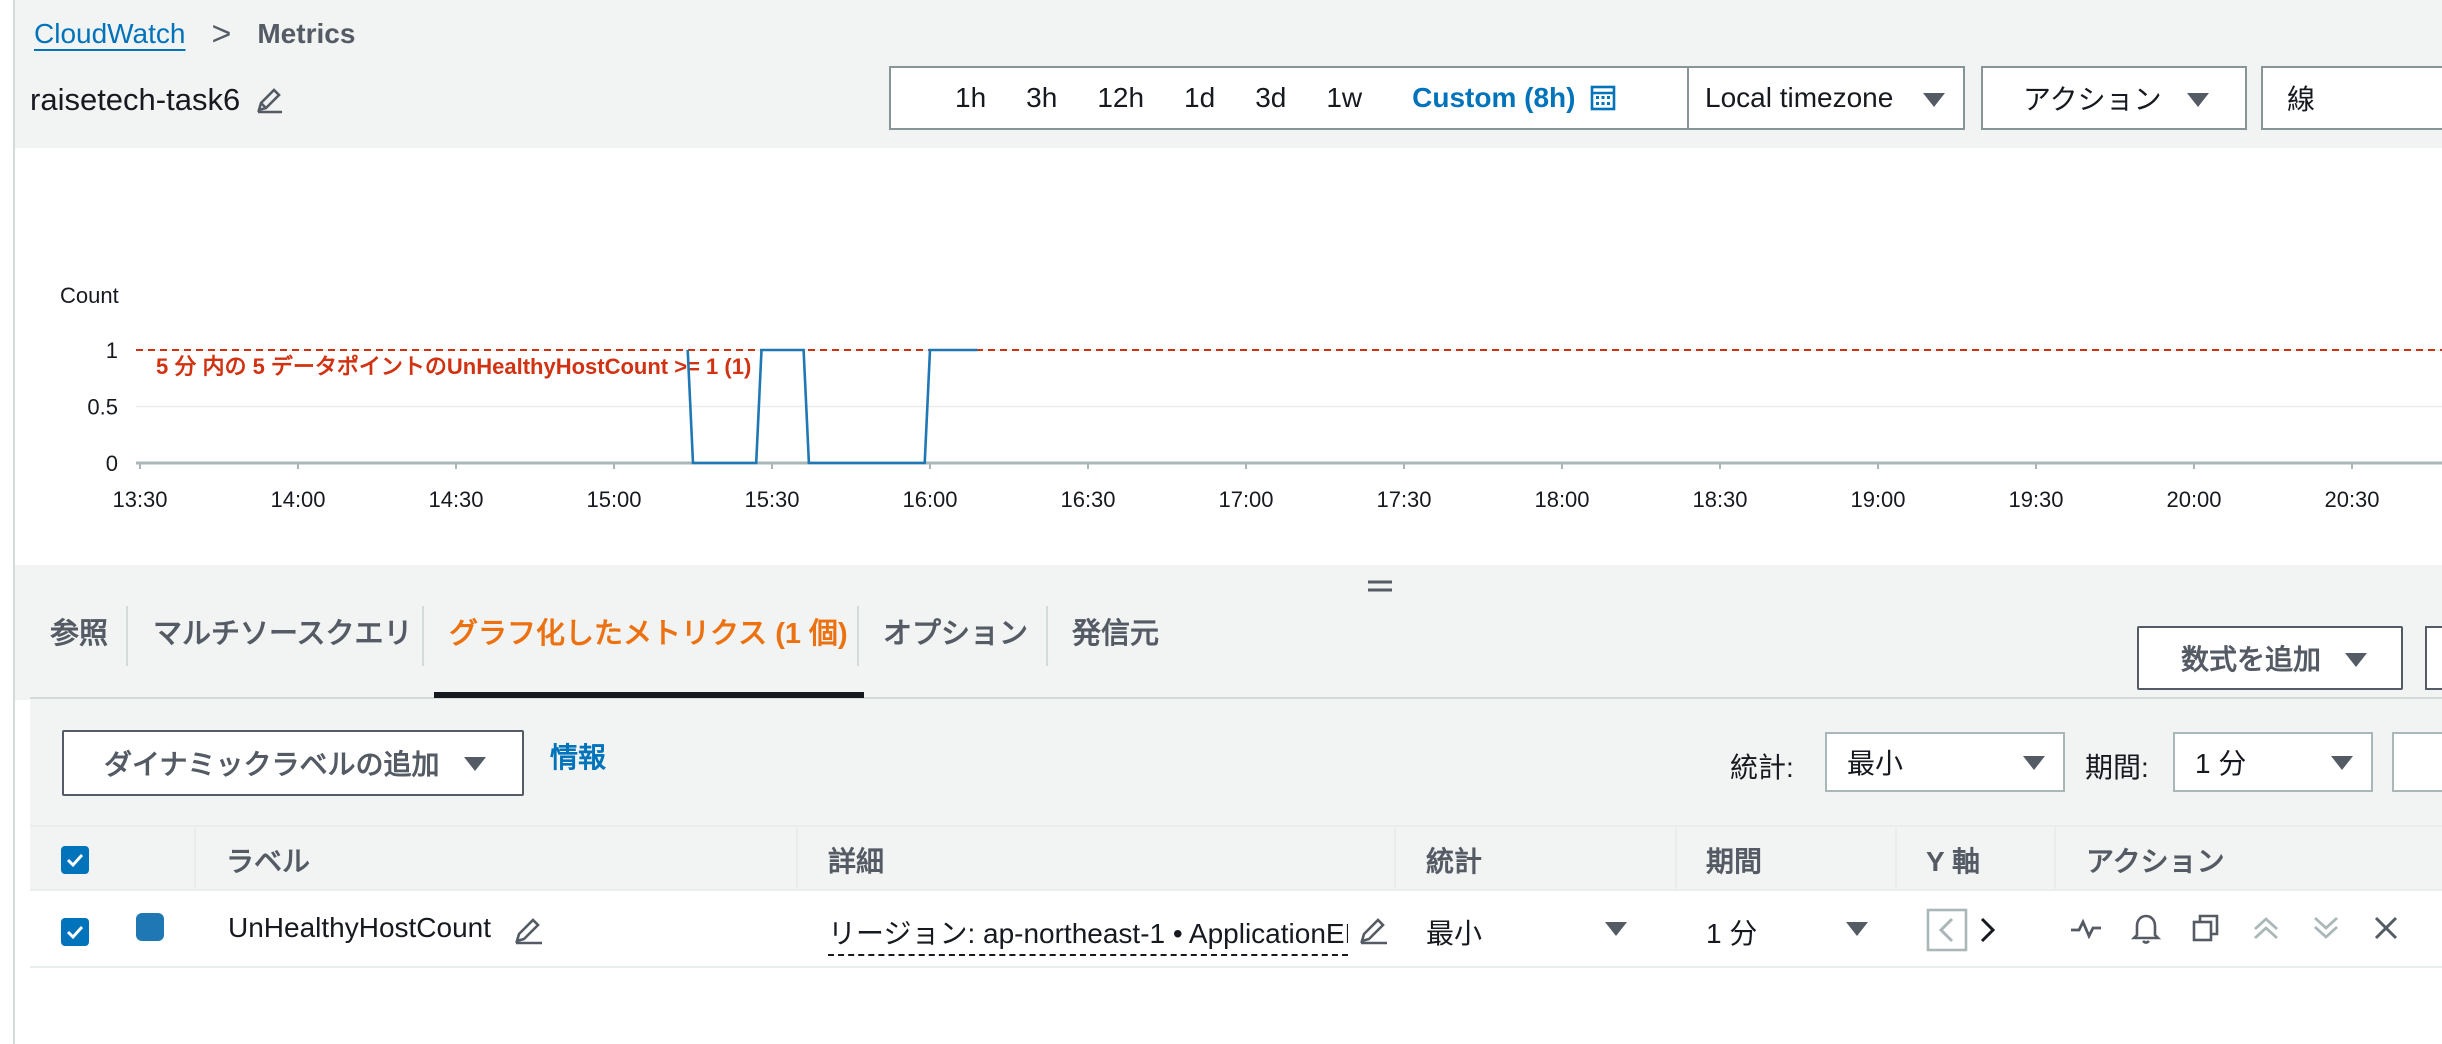 This screenshot has height=1044, width=2442. Describe the element at coordinates (1120, 98) in the screenshot. I see `time-range-12h: 12h` at that location.